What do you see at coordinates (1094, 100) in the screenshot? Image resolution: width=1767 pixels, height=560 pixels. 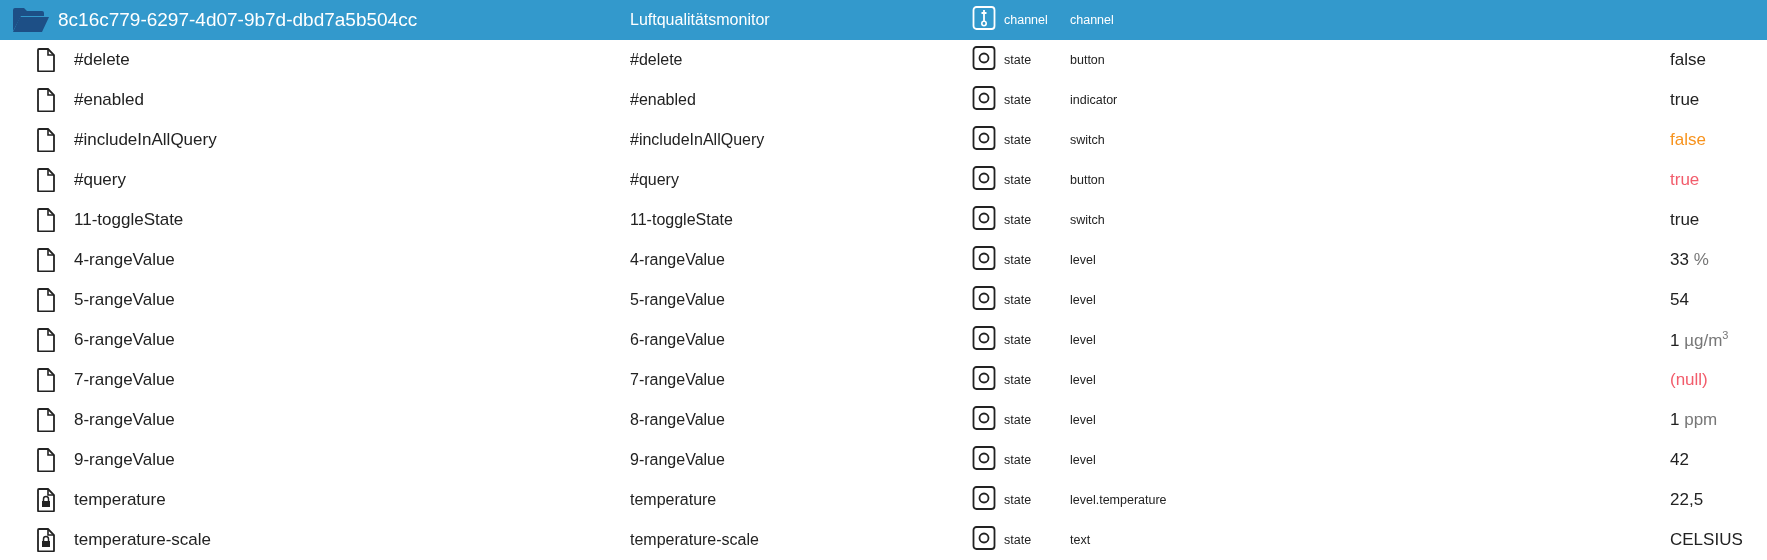 I see `object-role: indicator` at bounding box center [1094, 100].